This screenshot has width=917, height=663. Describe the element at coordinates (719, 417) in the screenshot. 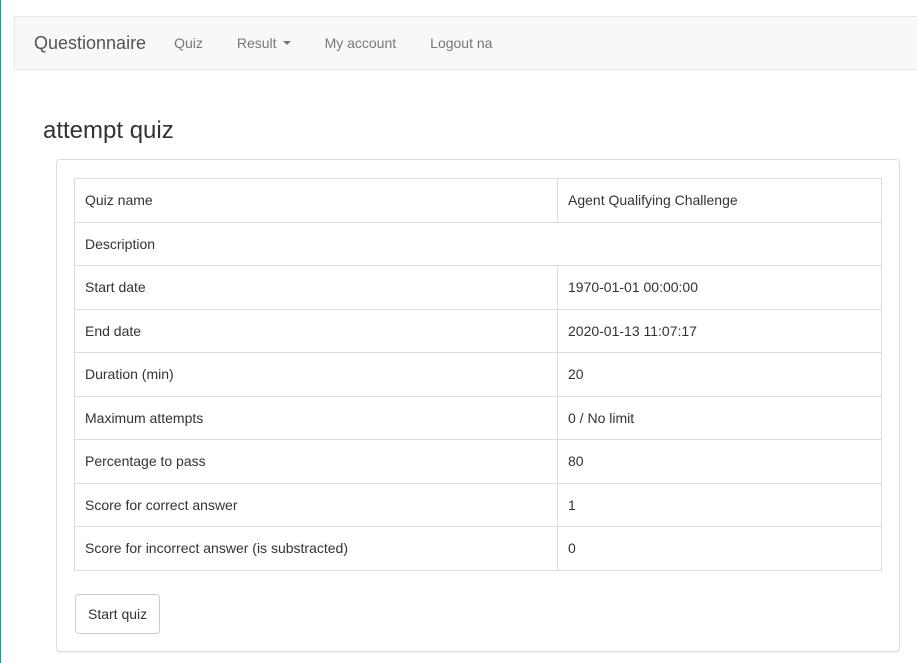

I see `max-attempts-value: 0 / No limit` at that location.